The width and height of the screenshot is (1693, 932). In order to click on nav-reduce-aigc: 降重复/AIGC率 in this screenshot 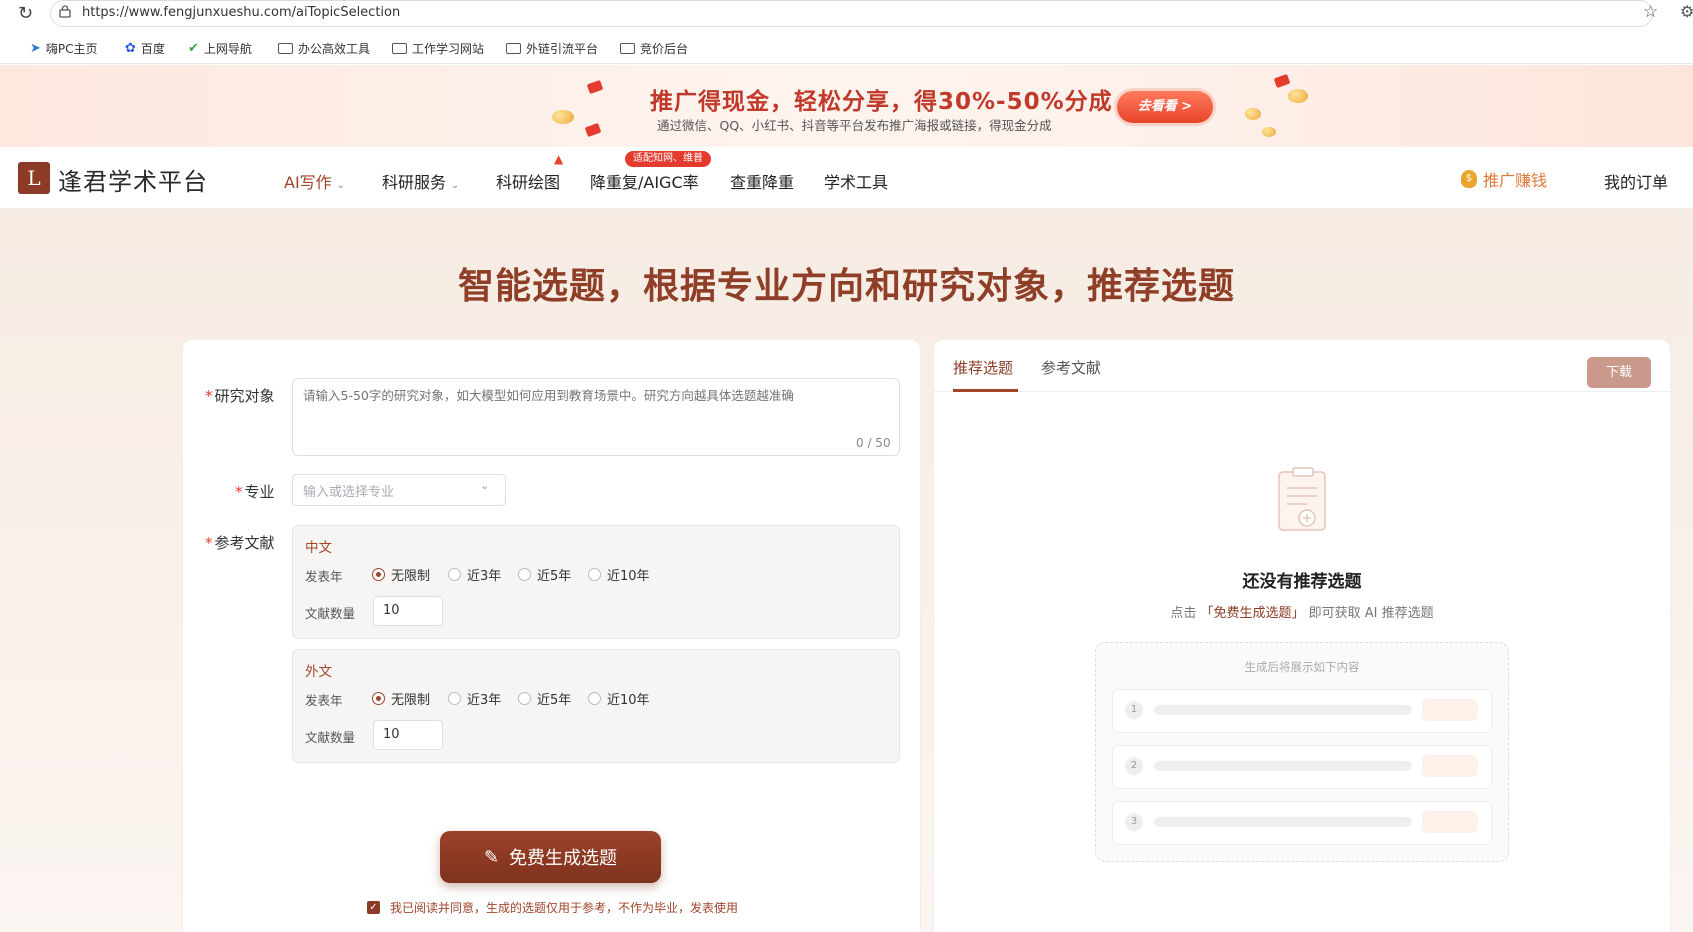, I will do `click(644, 181)`.